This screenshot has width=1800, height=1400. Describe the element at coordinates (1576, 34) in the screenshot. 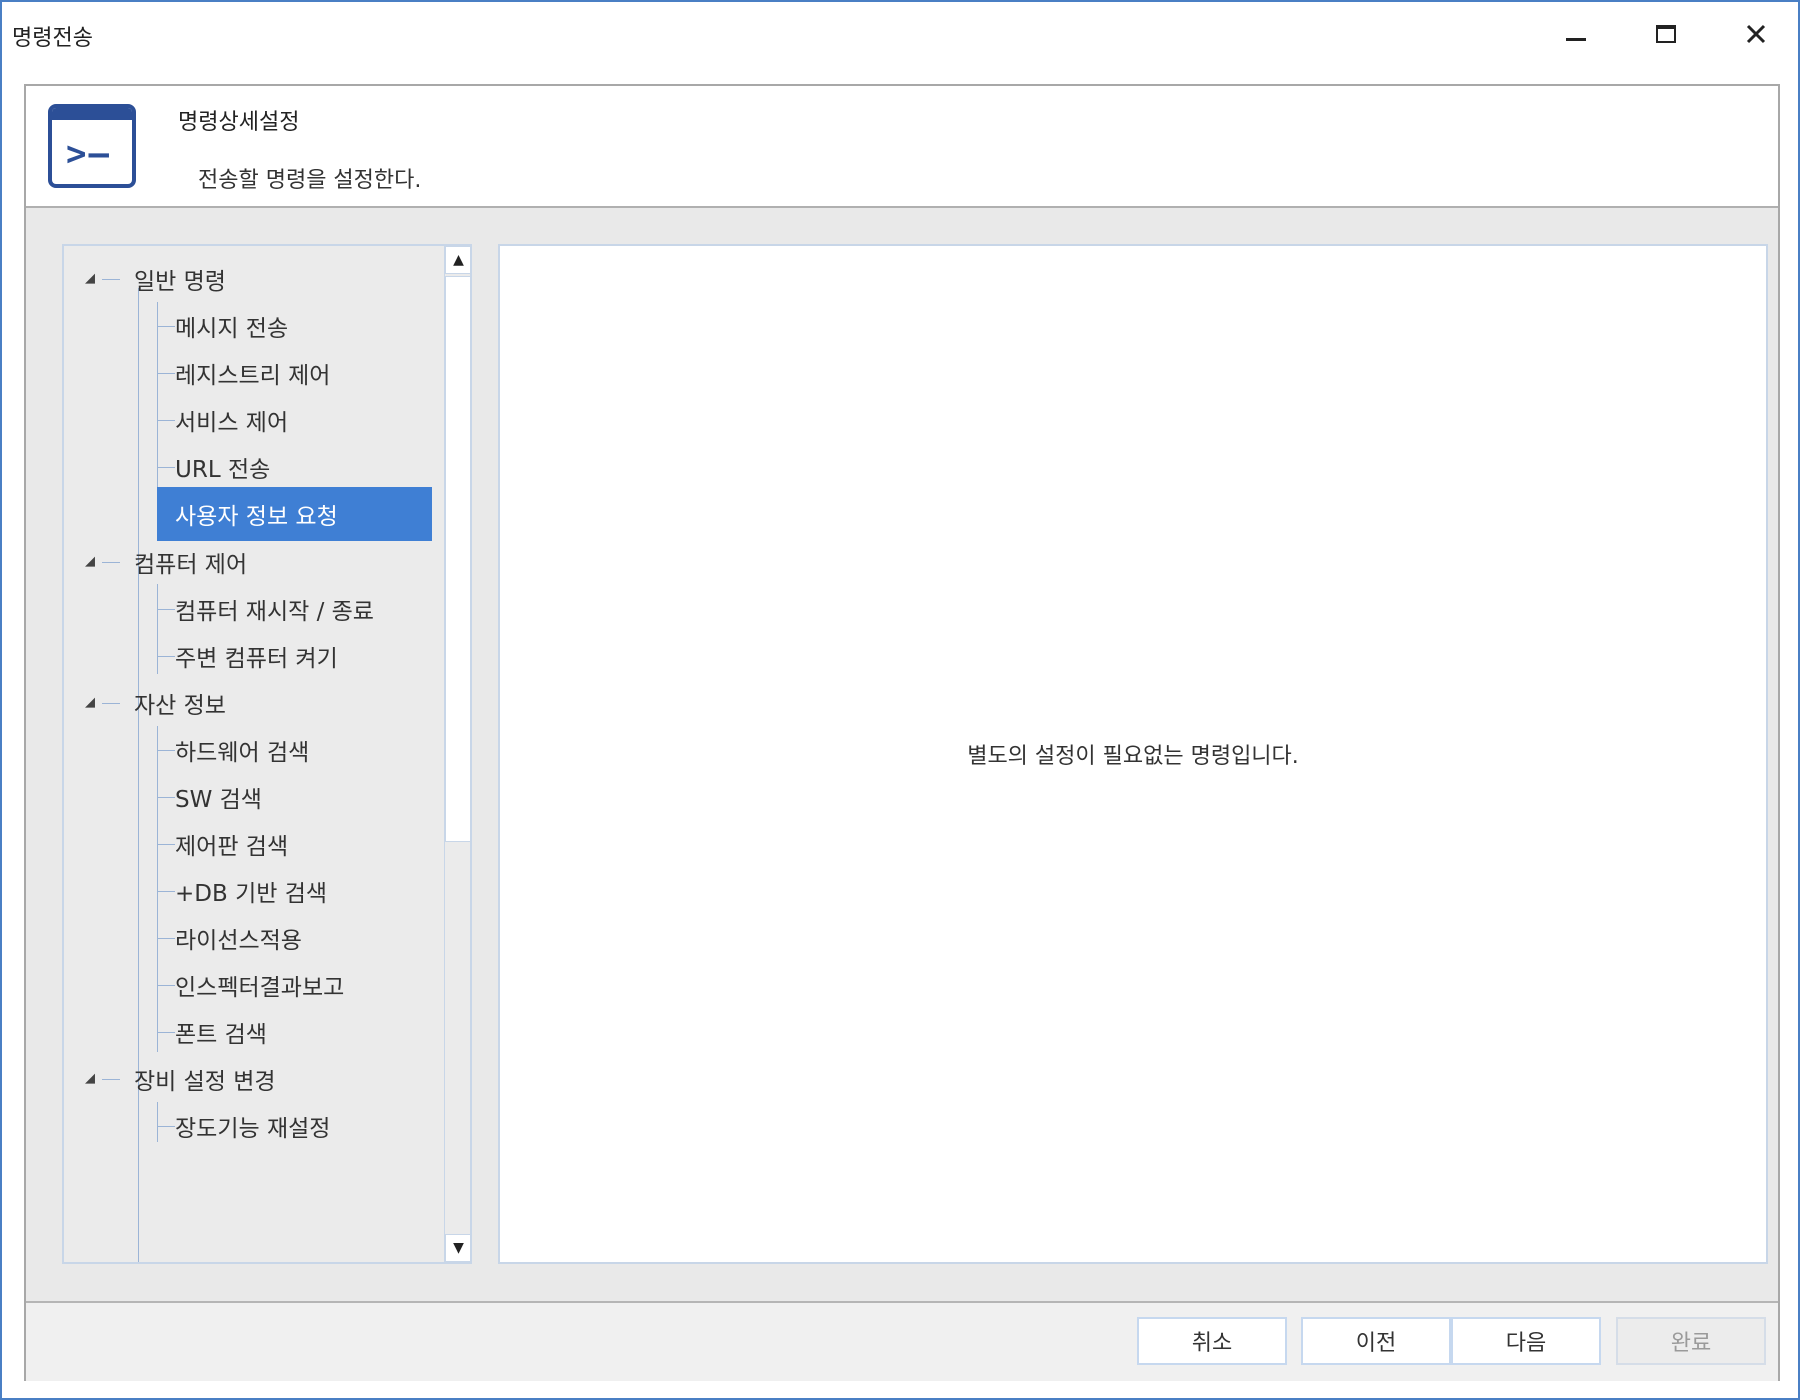

I see `minimize-button` at that location.